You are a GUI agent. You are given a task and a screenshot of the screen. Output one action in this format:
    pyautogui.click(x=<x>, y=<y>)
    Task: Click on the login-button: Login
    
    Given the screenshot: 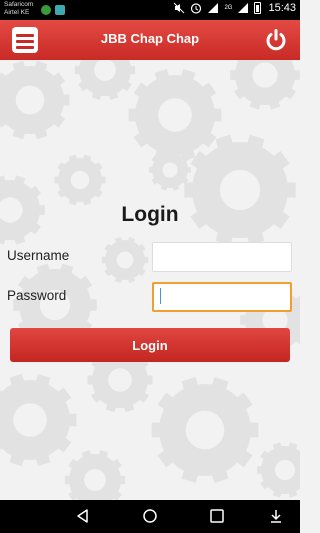 What is the action you would take?
    pyautogui.click(x=150, y=345)
    